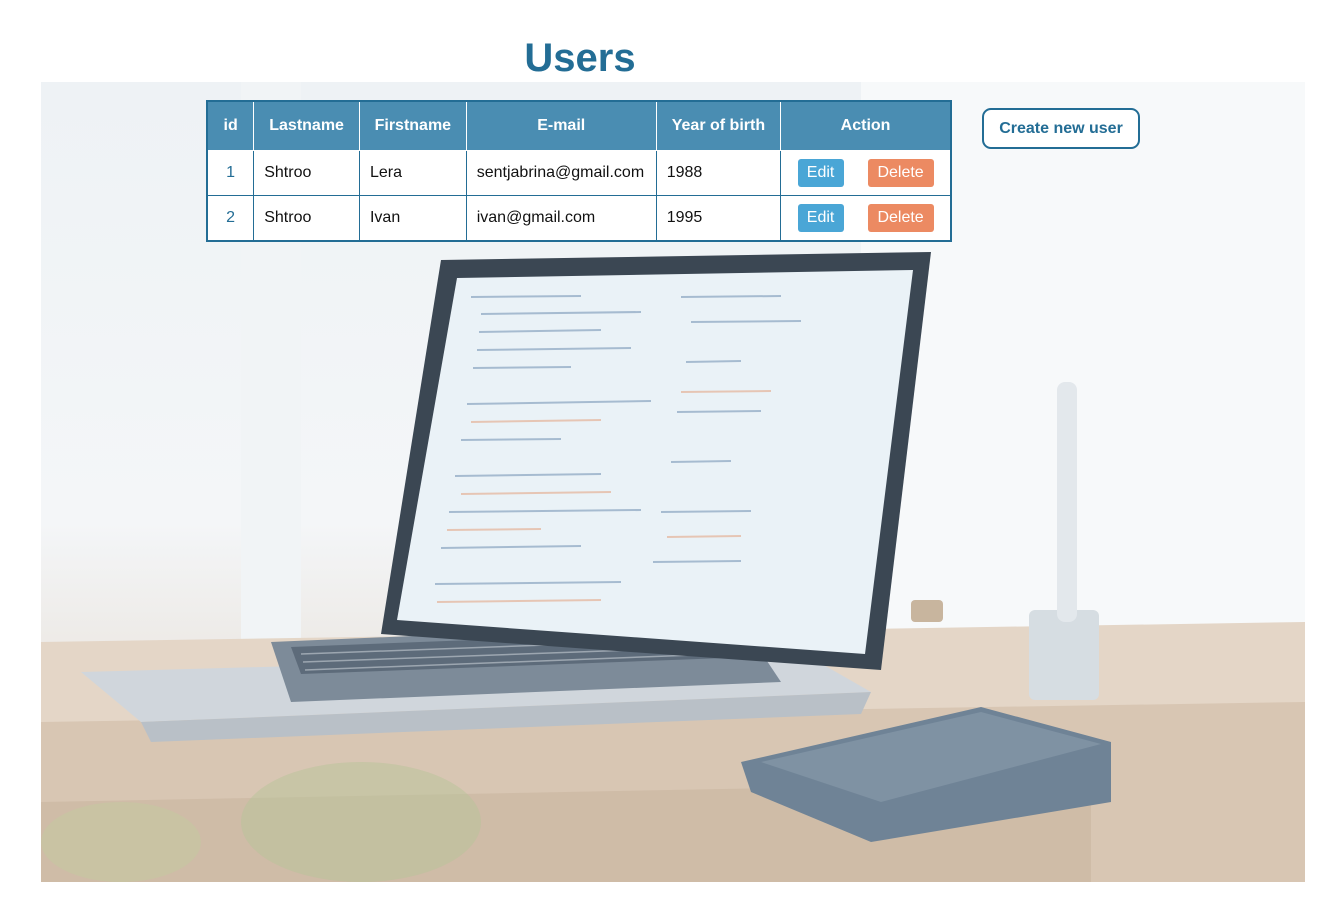 The height and width of the screenshot is (916, 1336). What do you see at coordinates (561, 173) in the screenshot?
I see `user-email-cell: sentjabrina@gmail.com` at bounding box center [561, 173].